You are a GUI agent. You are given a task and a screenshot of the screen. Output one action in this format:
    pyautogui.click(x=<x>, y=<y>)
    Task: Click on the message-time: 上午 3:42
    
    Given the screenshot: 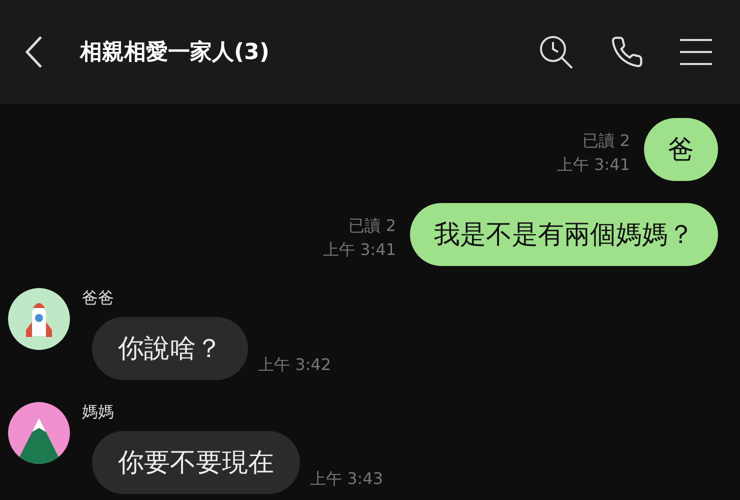 What is the action you would take?
    pyautogui.click(x=295, y=365)
    